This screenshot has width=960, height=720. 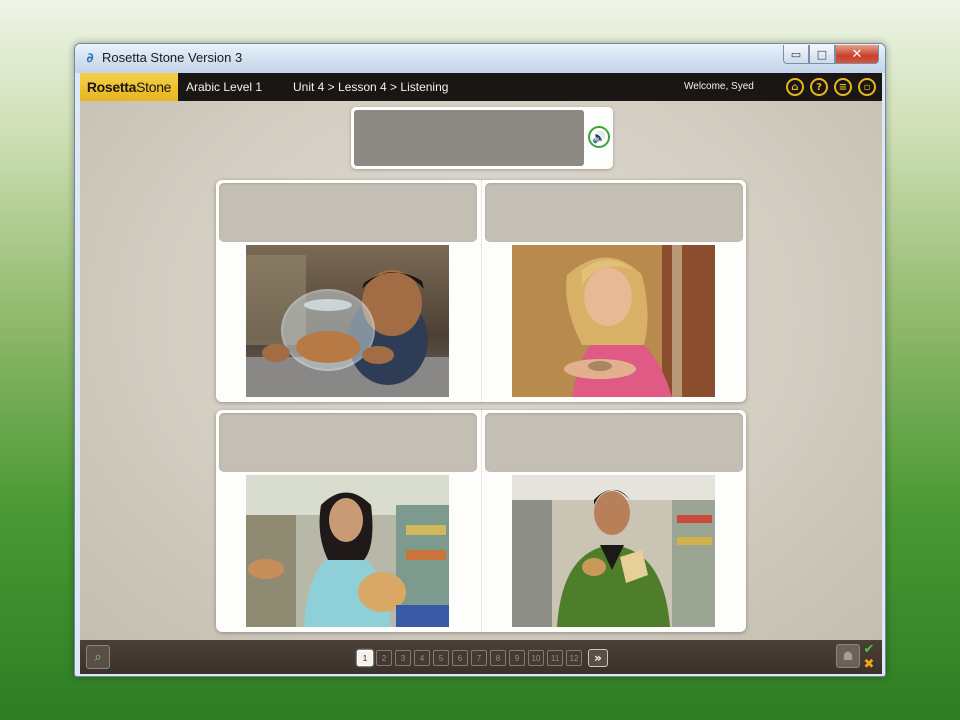 I want to click on prompt-text-area, so click(x=469, y=138).